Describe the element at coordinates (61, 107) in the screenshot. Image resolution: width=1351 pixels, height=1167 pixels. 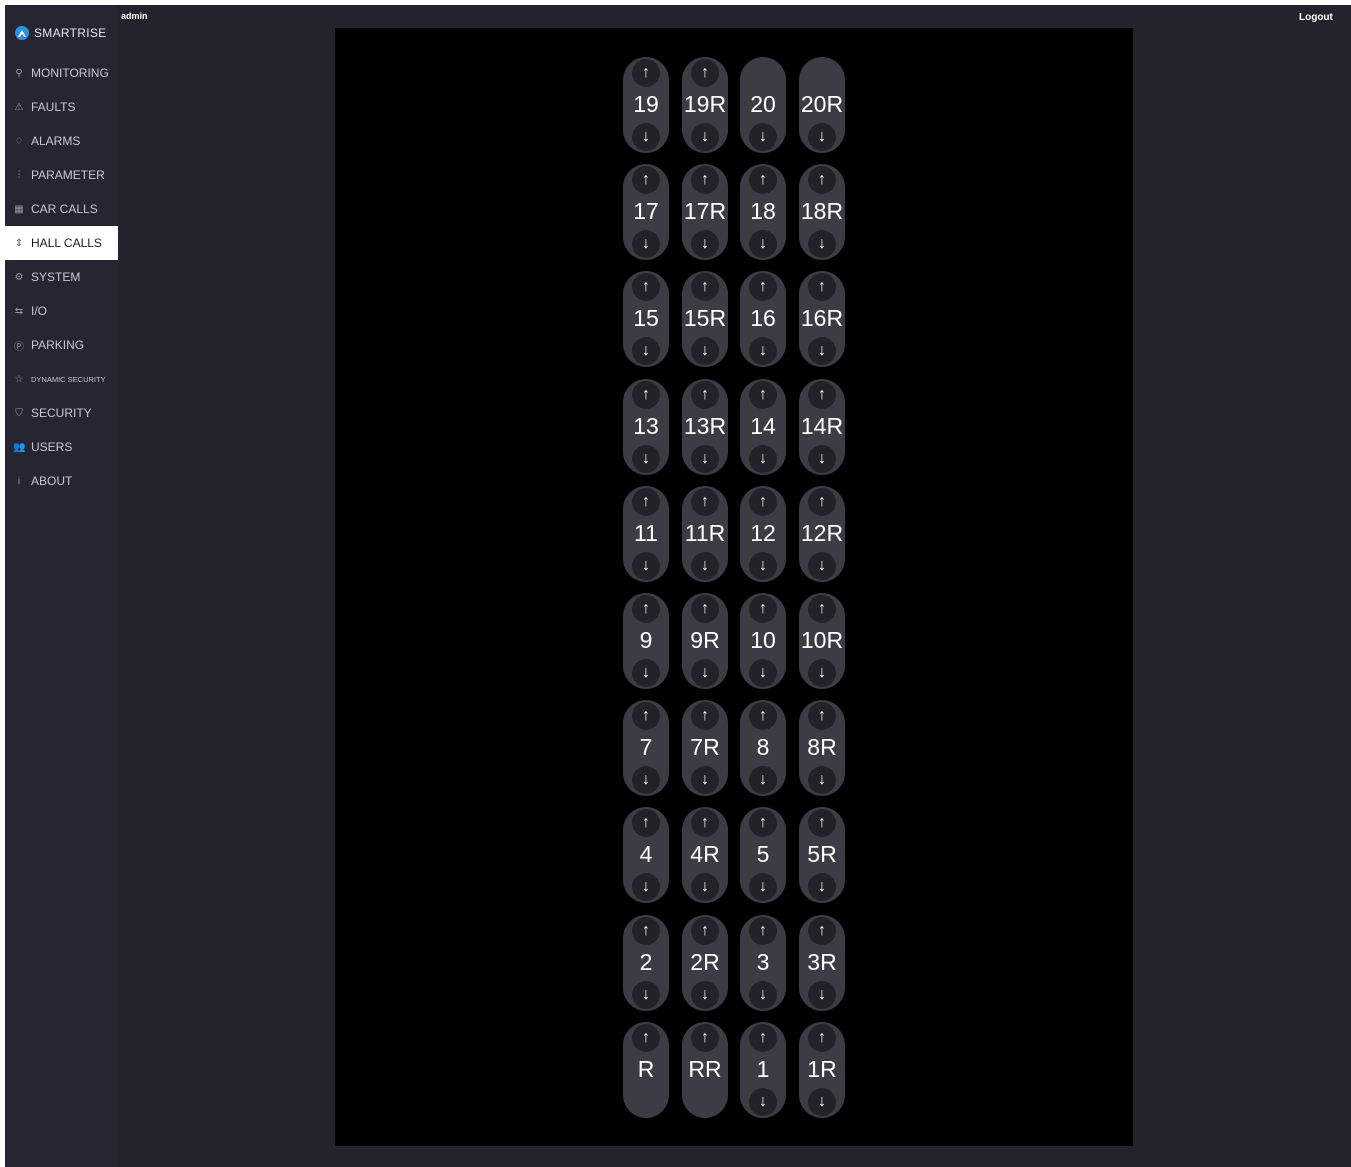
I see `sidebar-item-faults: ⚠ FAULTS` at that location.